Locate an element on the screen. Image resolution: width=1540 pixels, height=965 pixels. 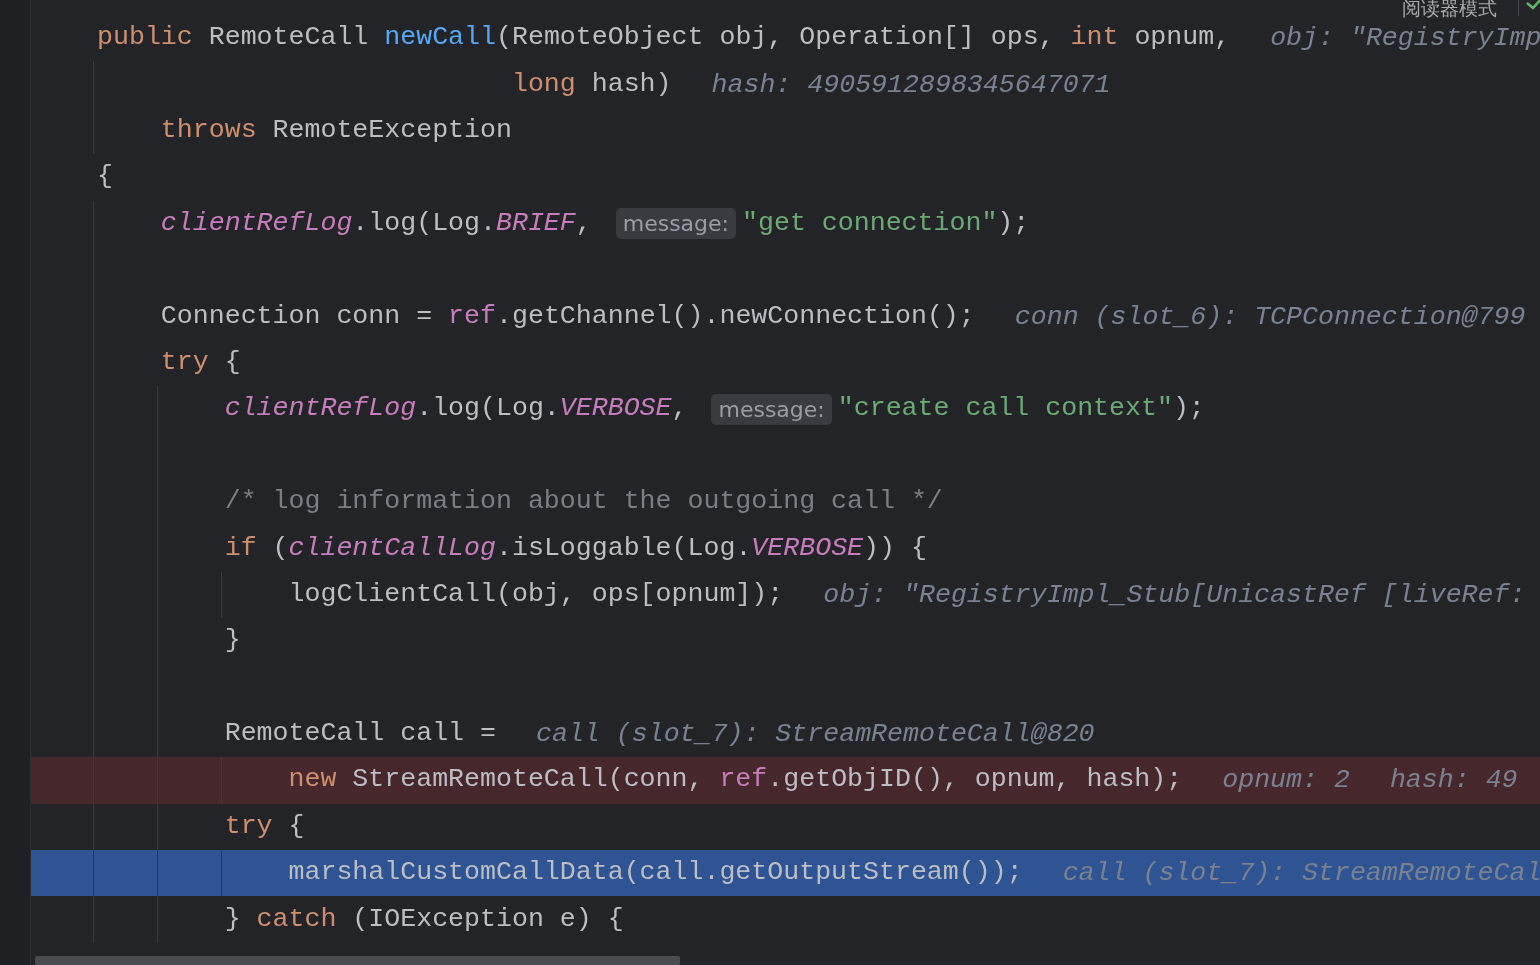
inline-debug-value: hash: 4905912898345647071 is located at coordinates (911, 84).